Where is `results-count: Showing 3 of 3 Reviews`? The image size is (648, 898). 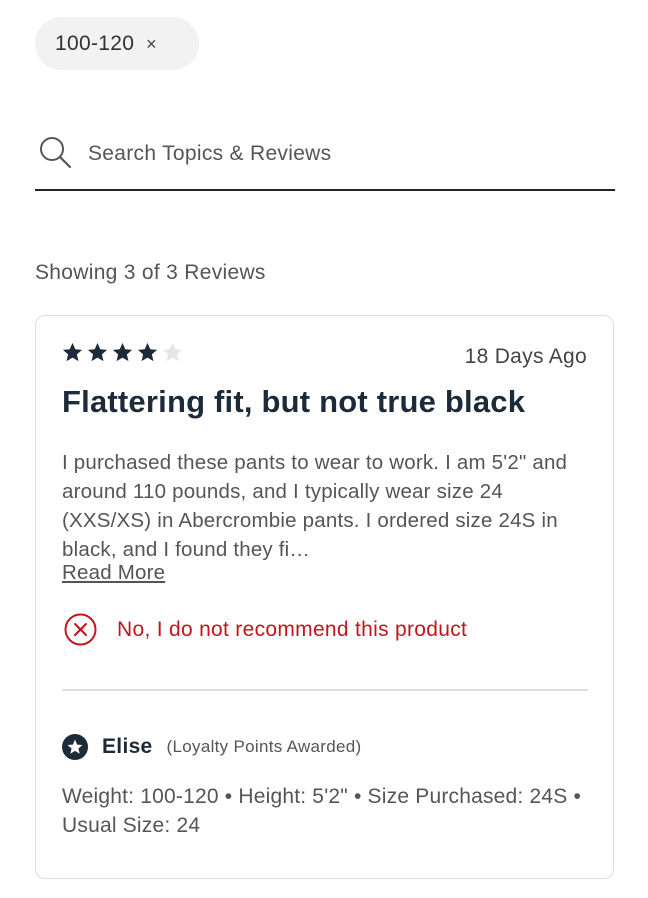 results-count: Showing 3 of 3 Reviews is located at coordinates (150, 272).